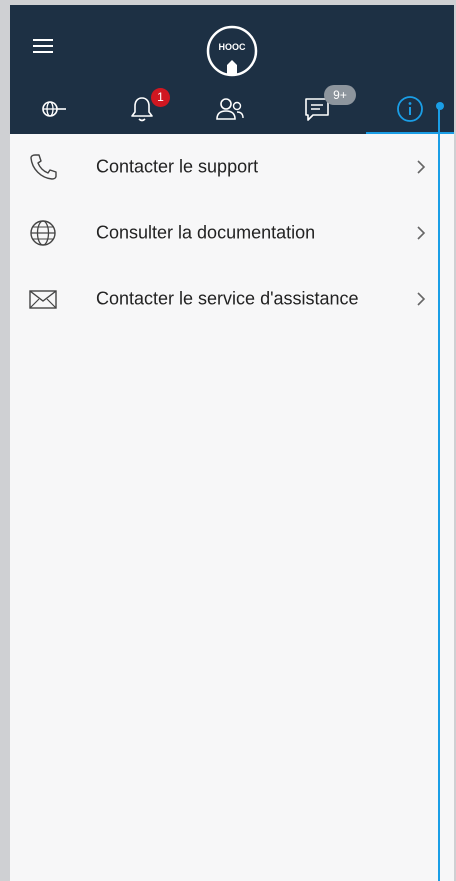 The height and width of the screenshot is (881, 456). I want to click on tab-users, so click(230, 109).